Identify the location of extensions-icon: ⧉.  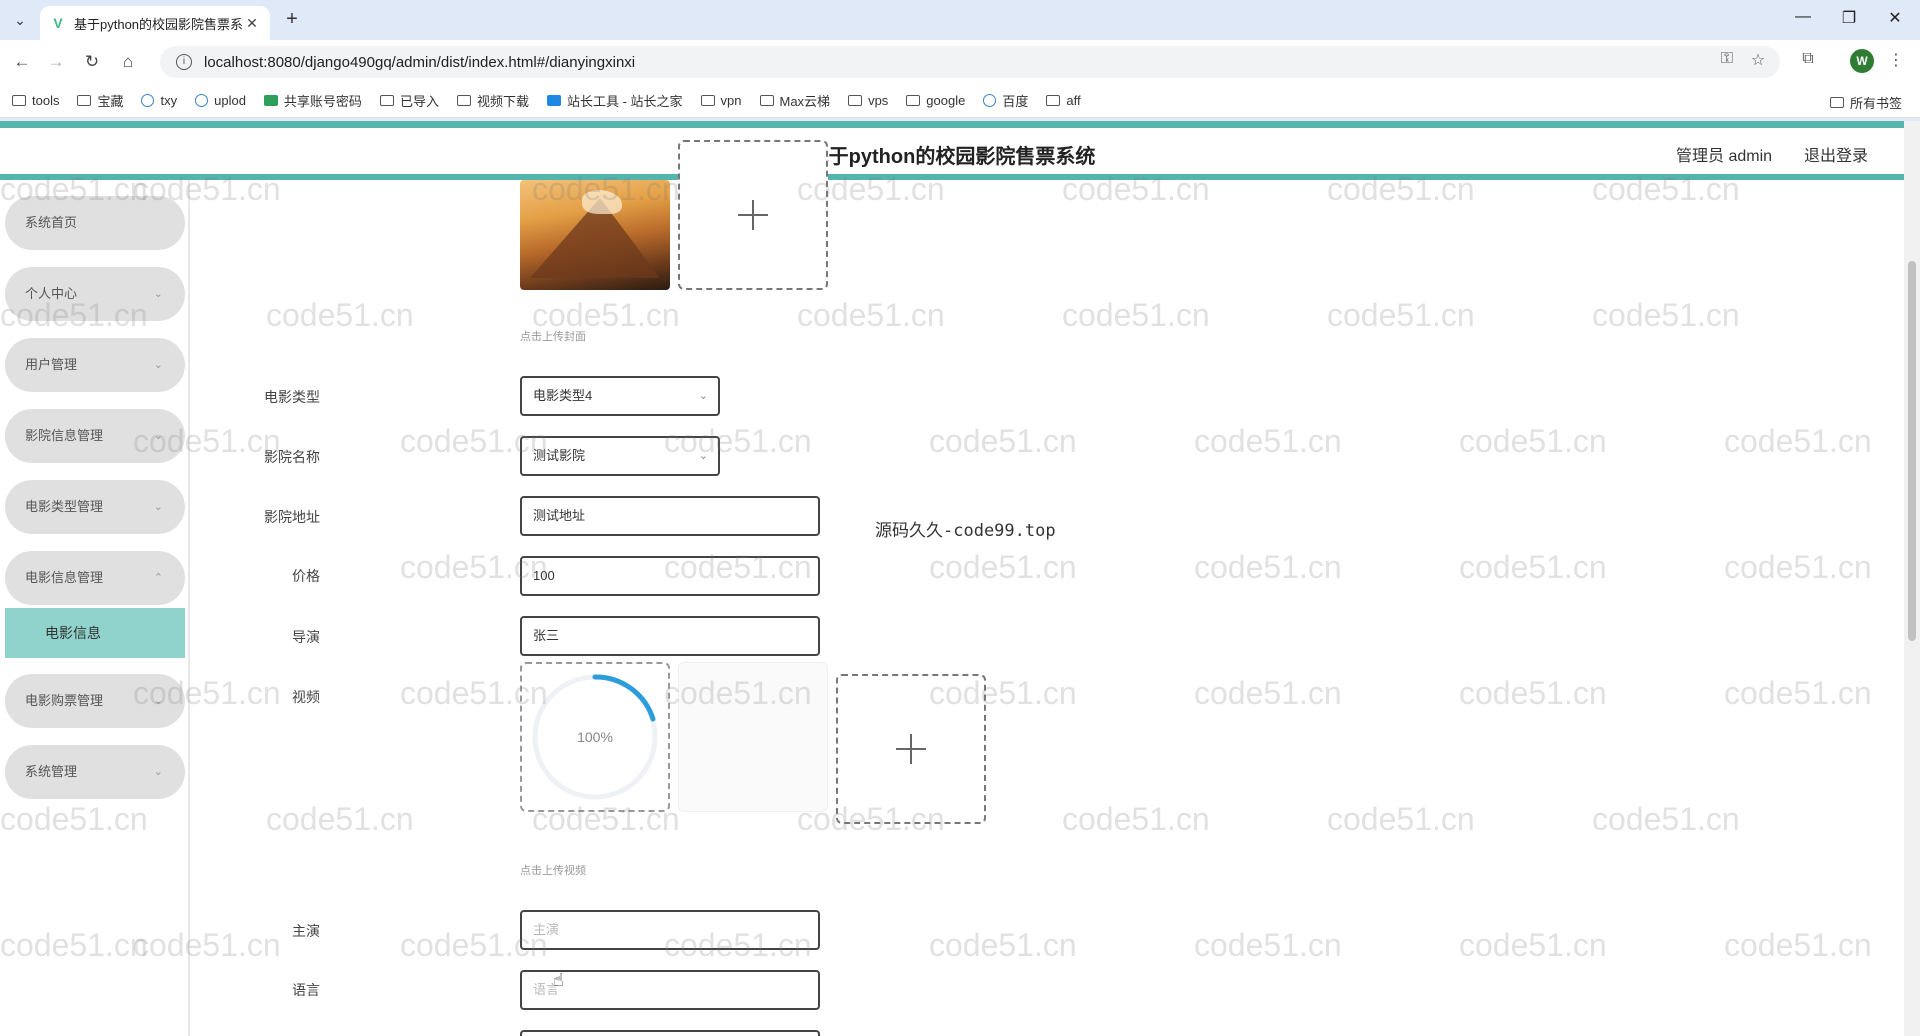
(1808, 59).